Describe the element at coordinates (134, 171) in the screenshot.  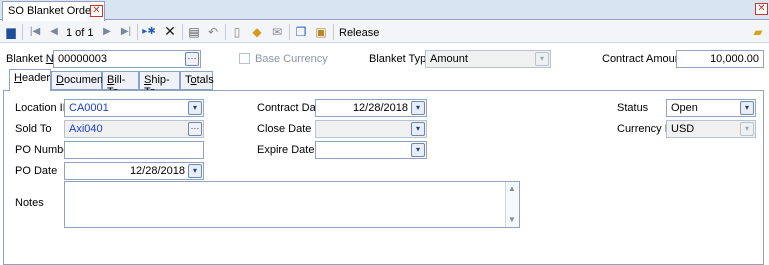
I see `po-date-field: 12/28/2018 ▾` at that location.